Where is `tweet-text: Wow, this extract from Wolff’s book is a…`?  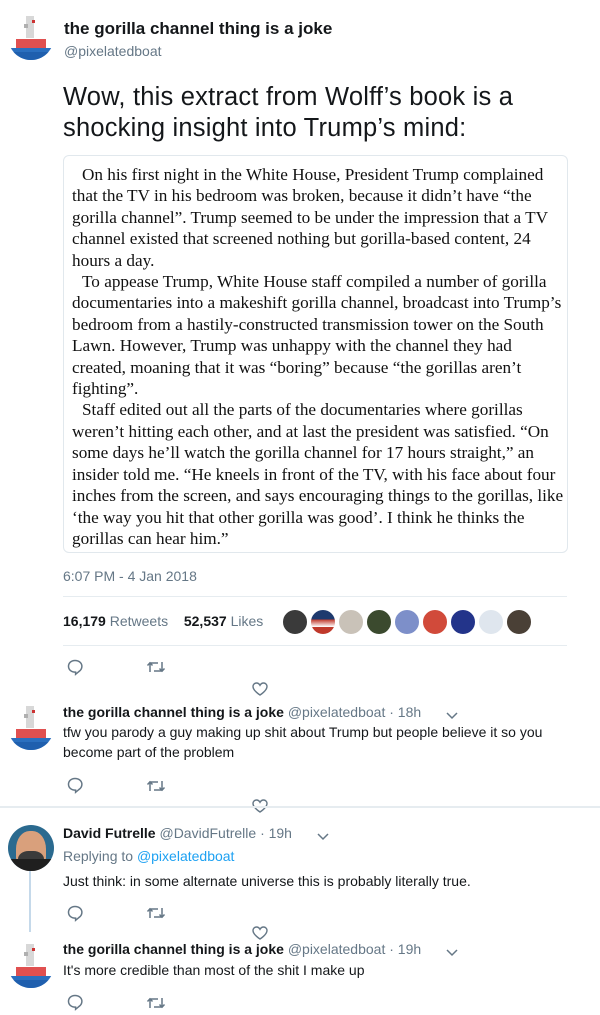 tweet-text: Wow, this extract from Wolff’s book is a… is located at coordinates (288, 112).